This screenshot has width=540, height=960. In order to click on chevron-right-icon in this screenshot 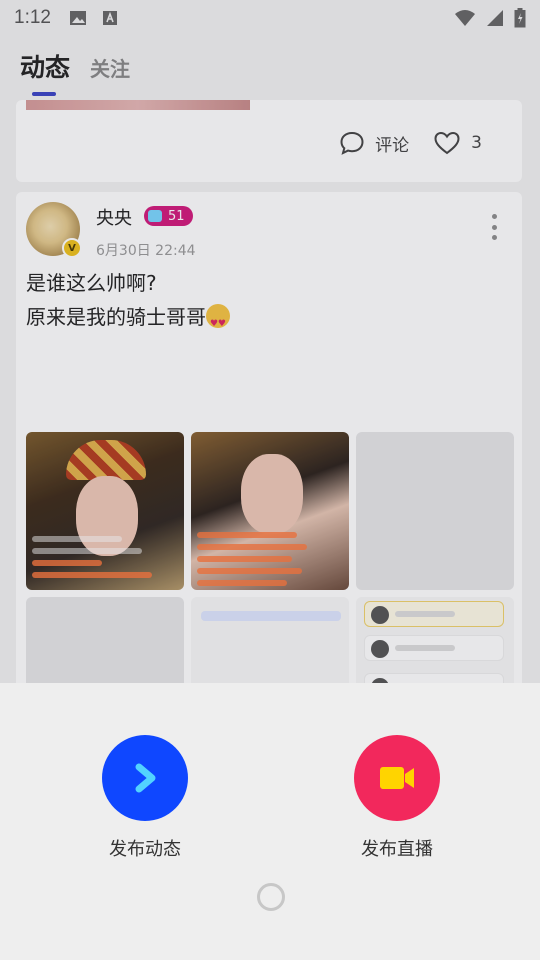, I will do `click(145, 778)`.